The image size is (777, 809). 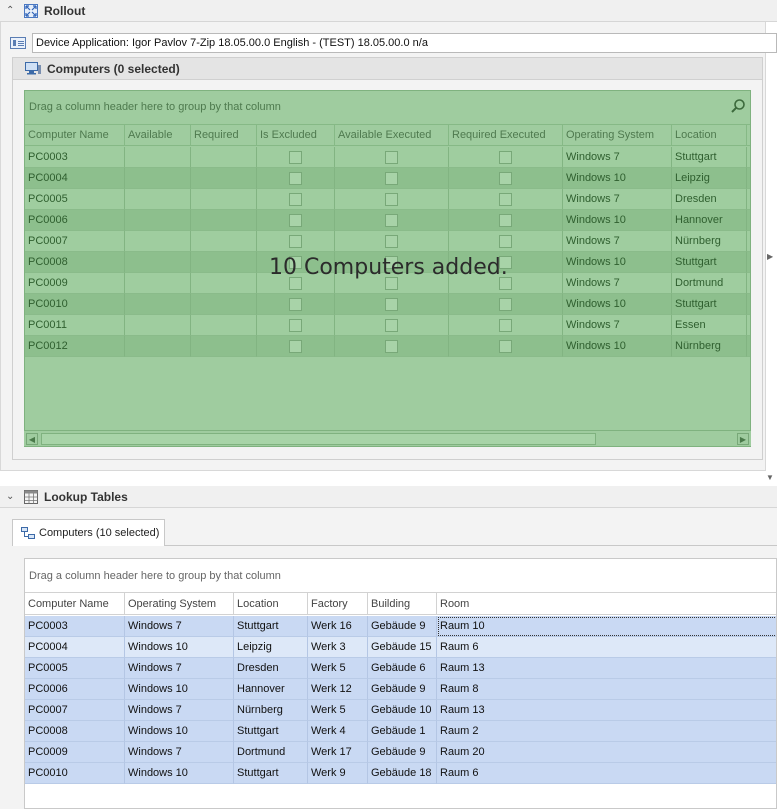 I want to click on column-header: Is Excluded, so click(x=296, y=135).